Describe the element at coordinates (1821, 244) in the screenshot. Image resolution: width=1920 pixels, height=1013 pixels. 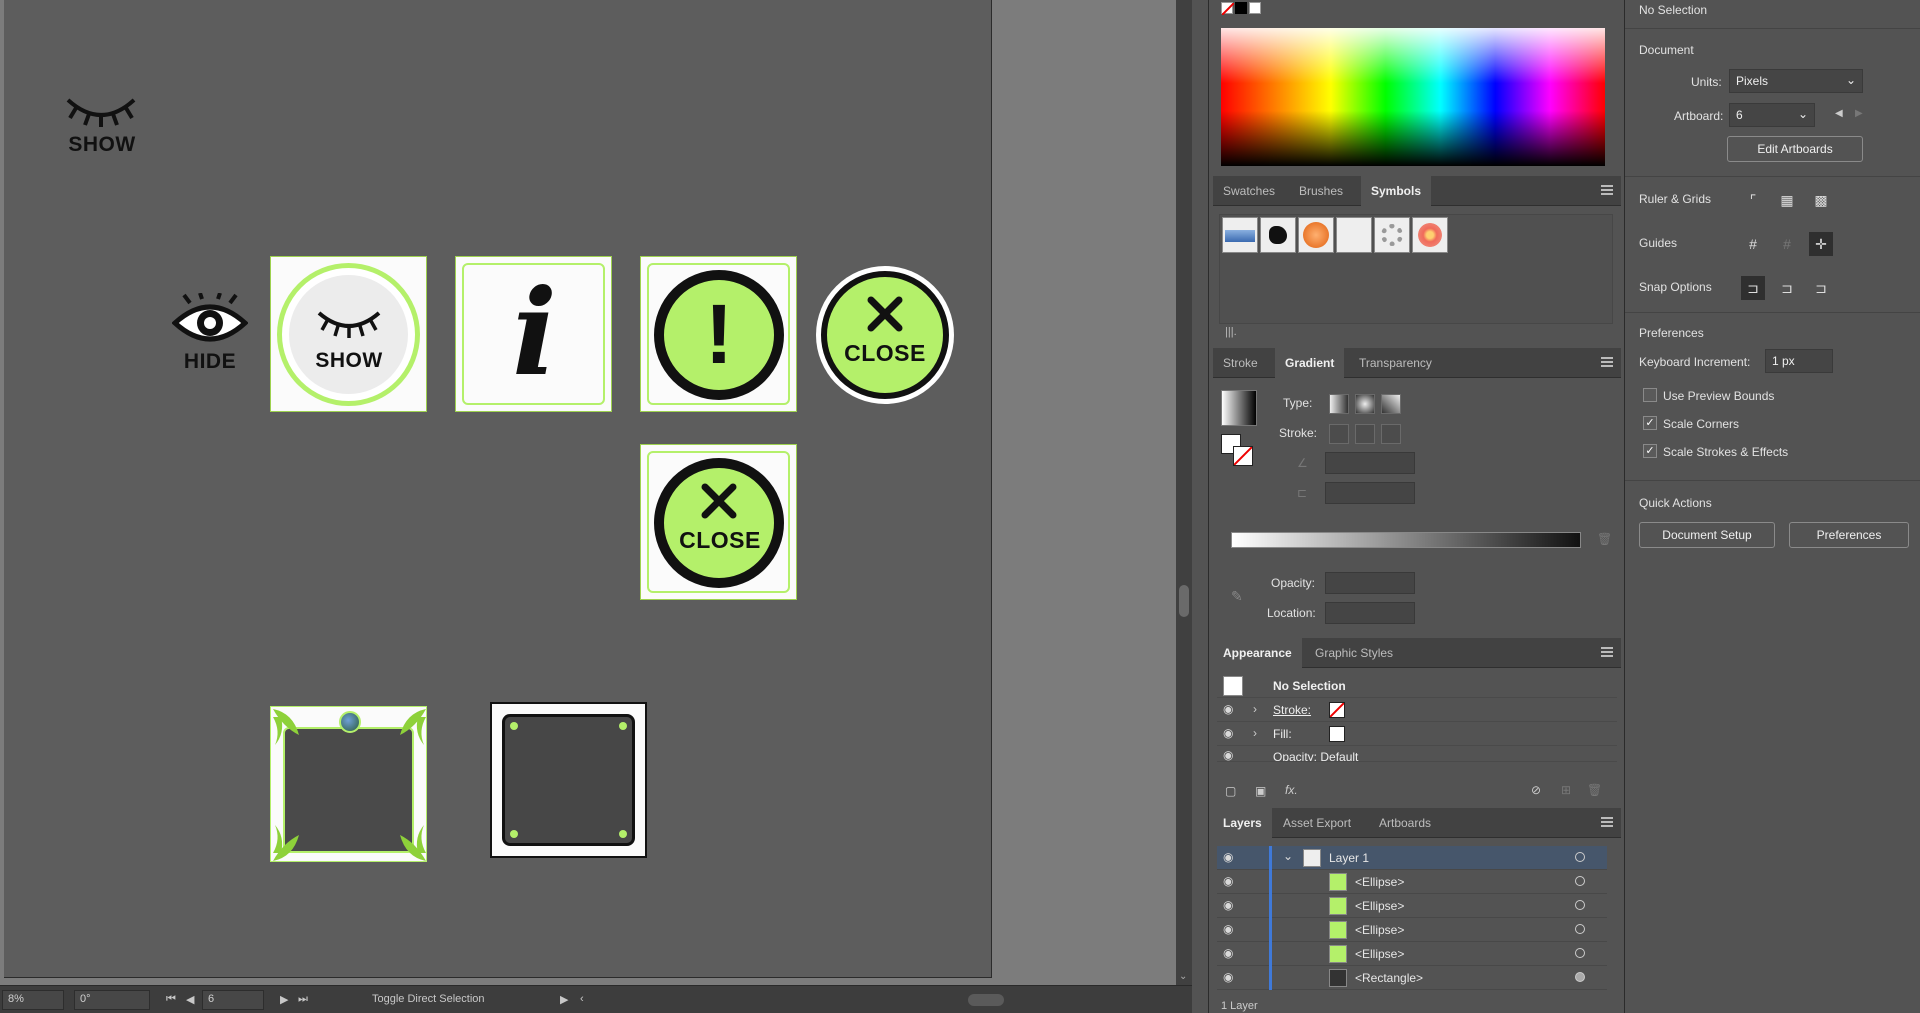
I see `smart-guides-icon: ✛` at that location.